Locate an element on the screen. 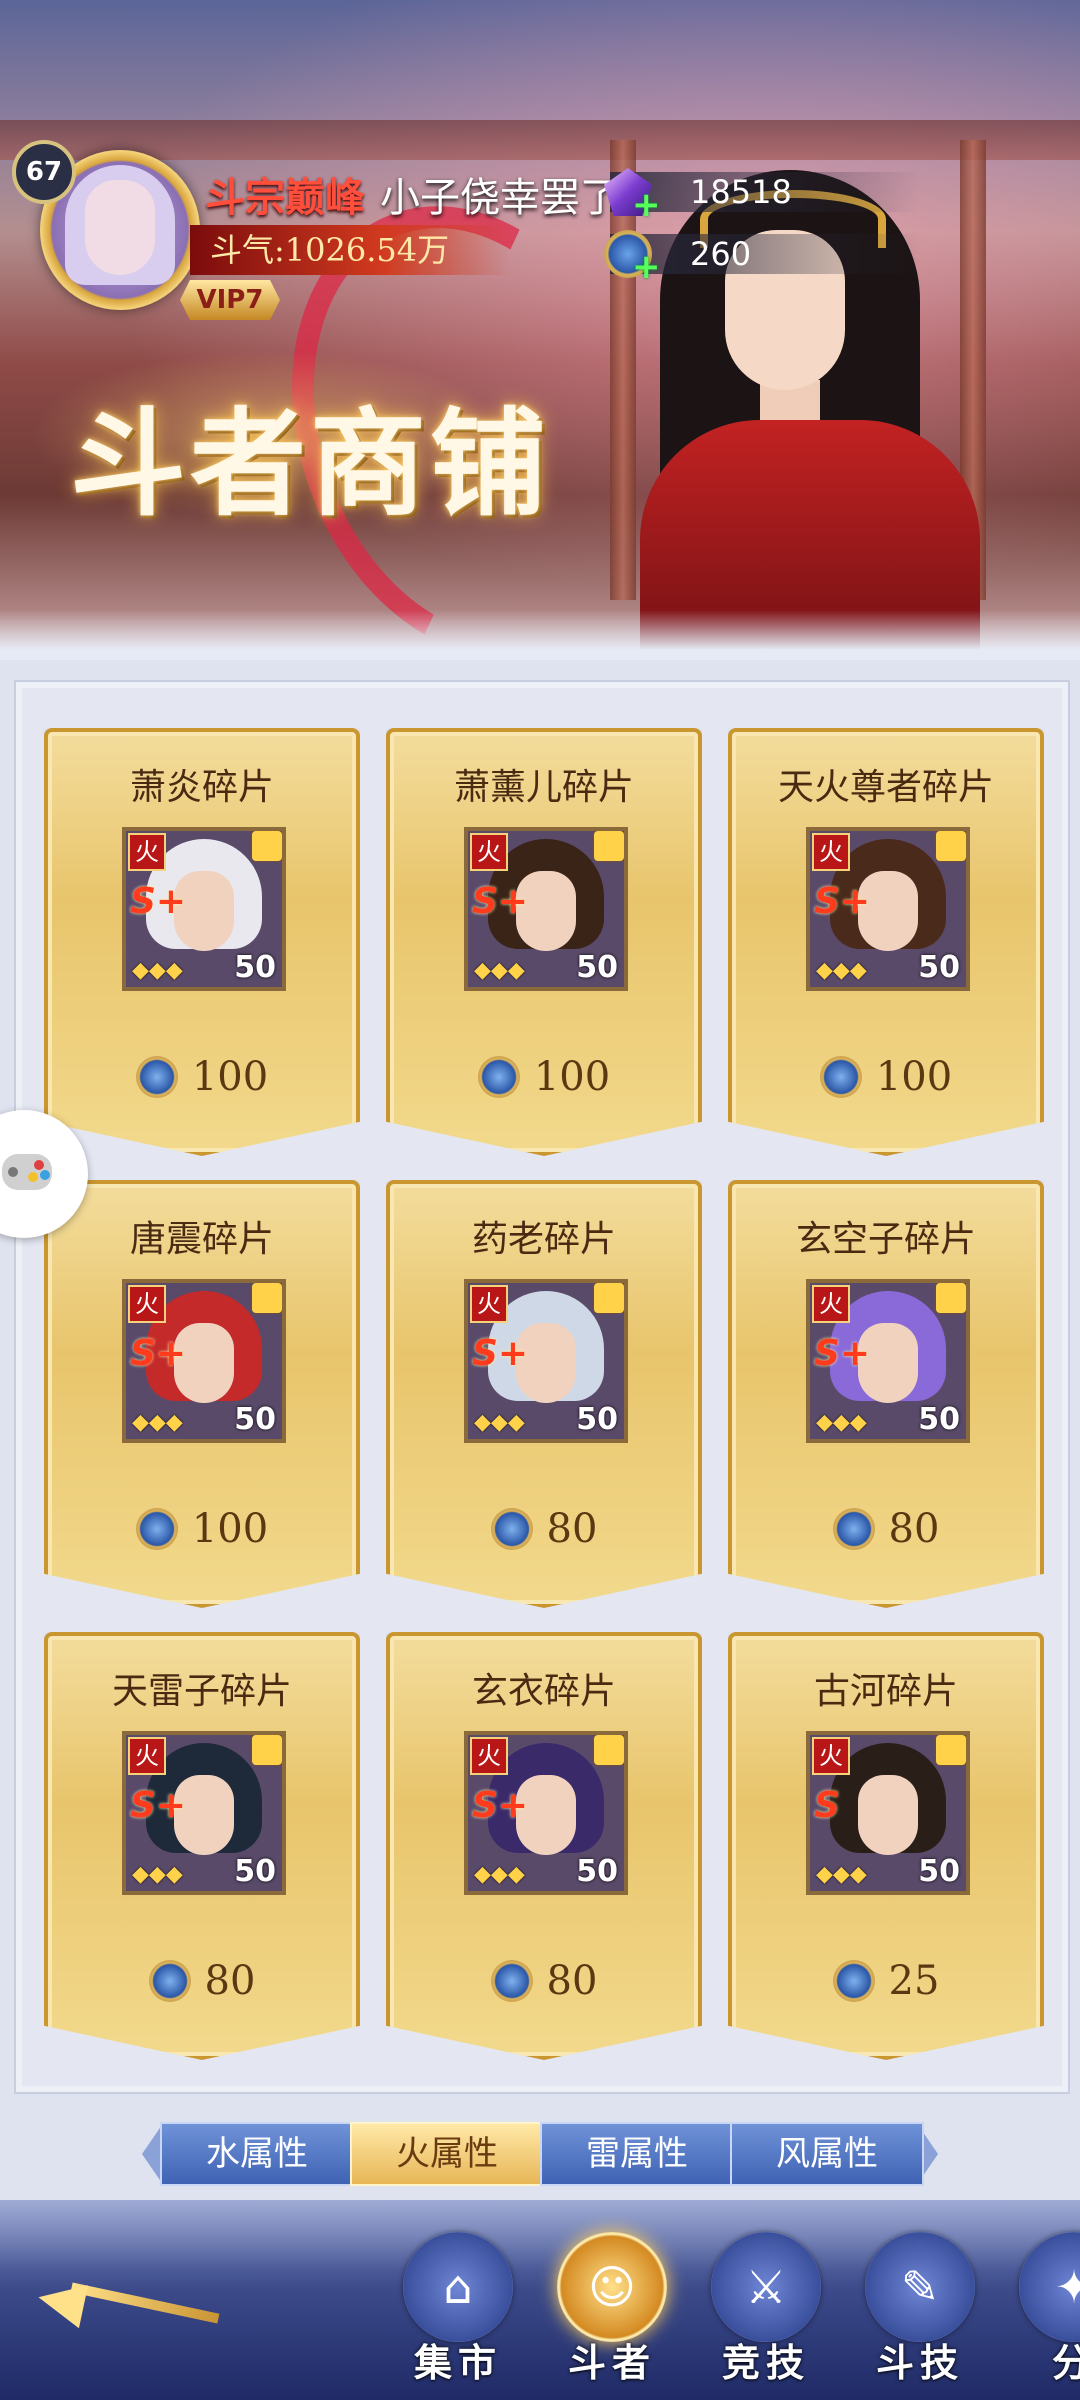 This screenshot has width=1080, height=2400. vip-badge: VIP7 is located at coordinates (230, 300).